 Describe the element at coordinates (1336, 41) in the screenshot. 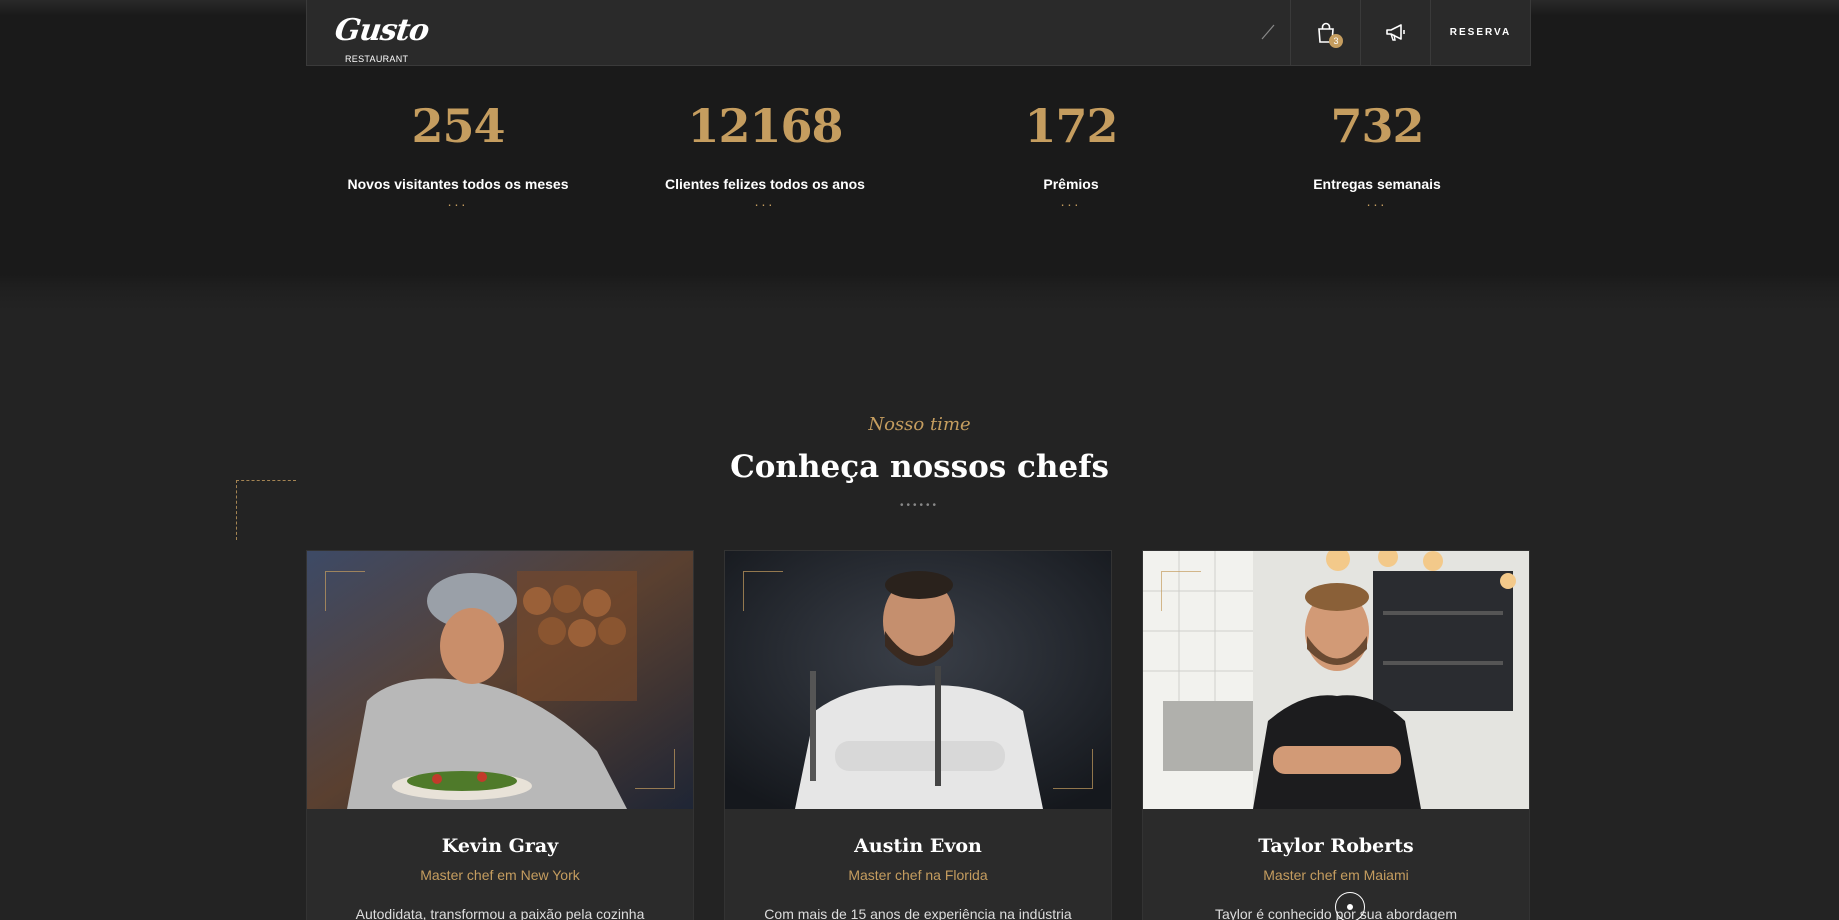

I see `cart-count-badge: 3` at that location.